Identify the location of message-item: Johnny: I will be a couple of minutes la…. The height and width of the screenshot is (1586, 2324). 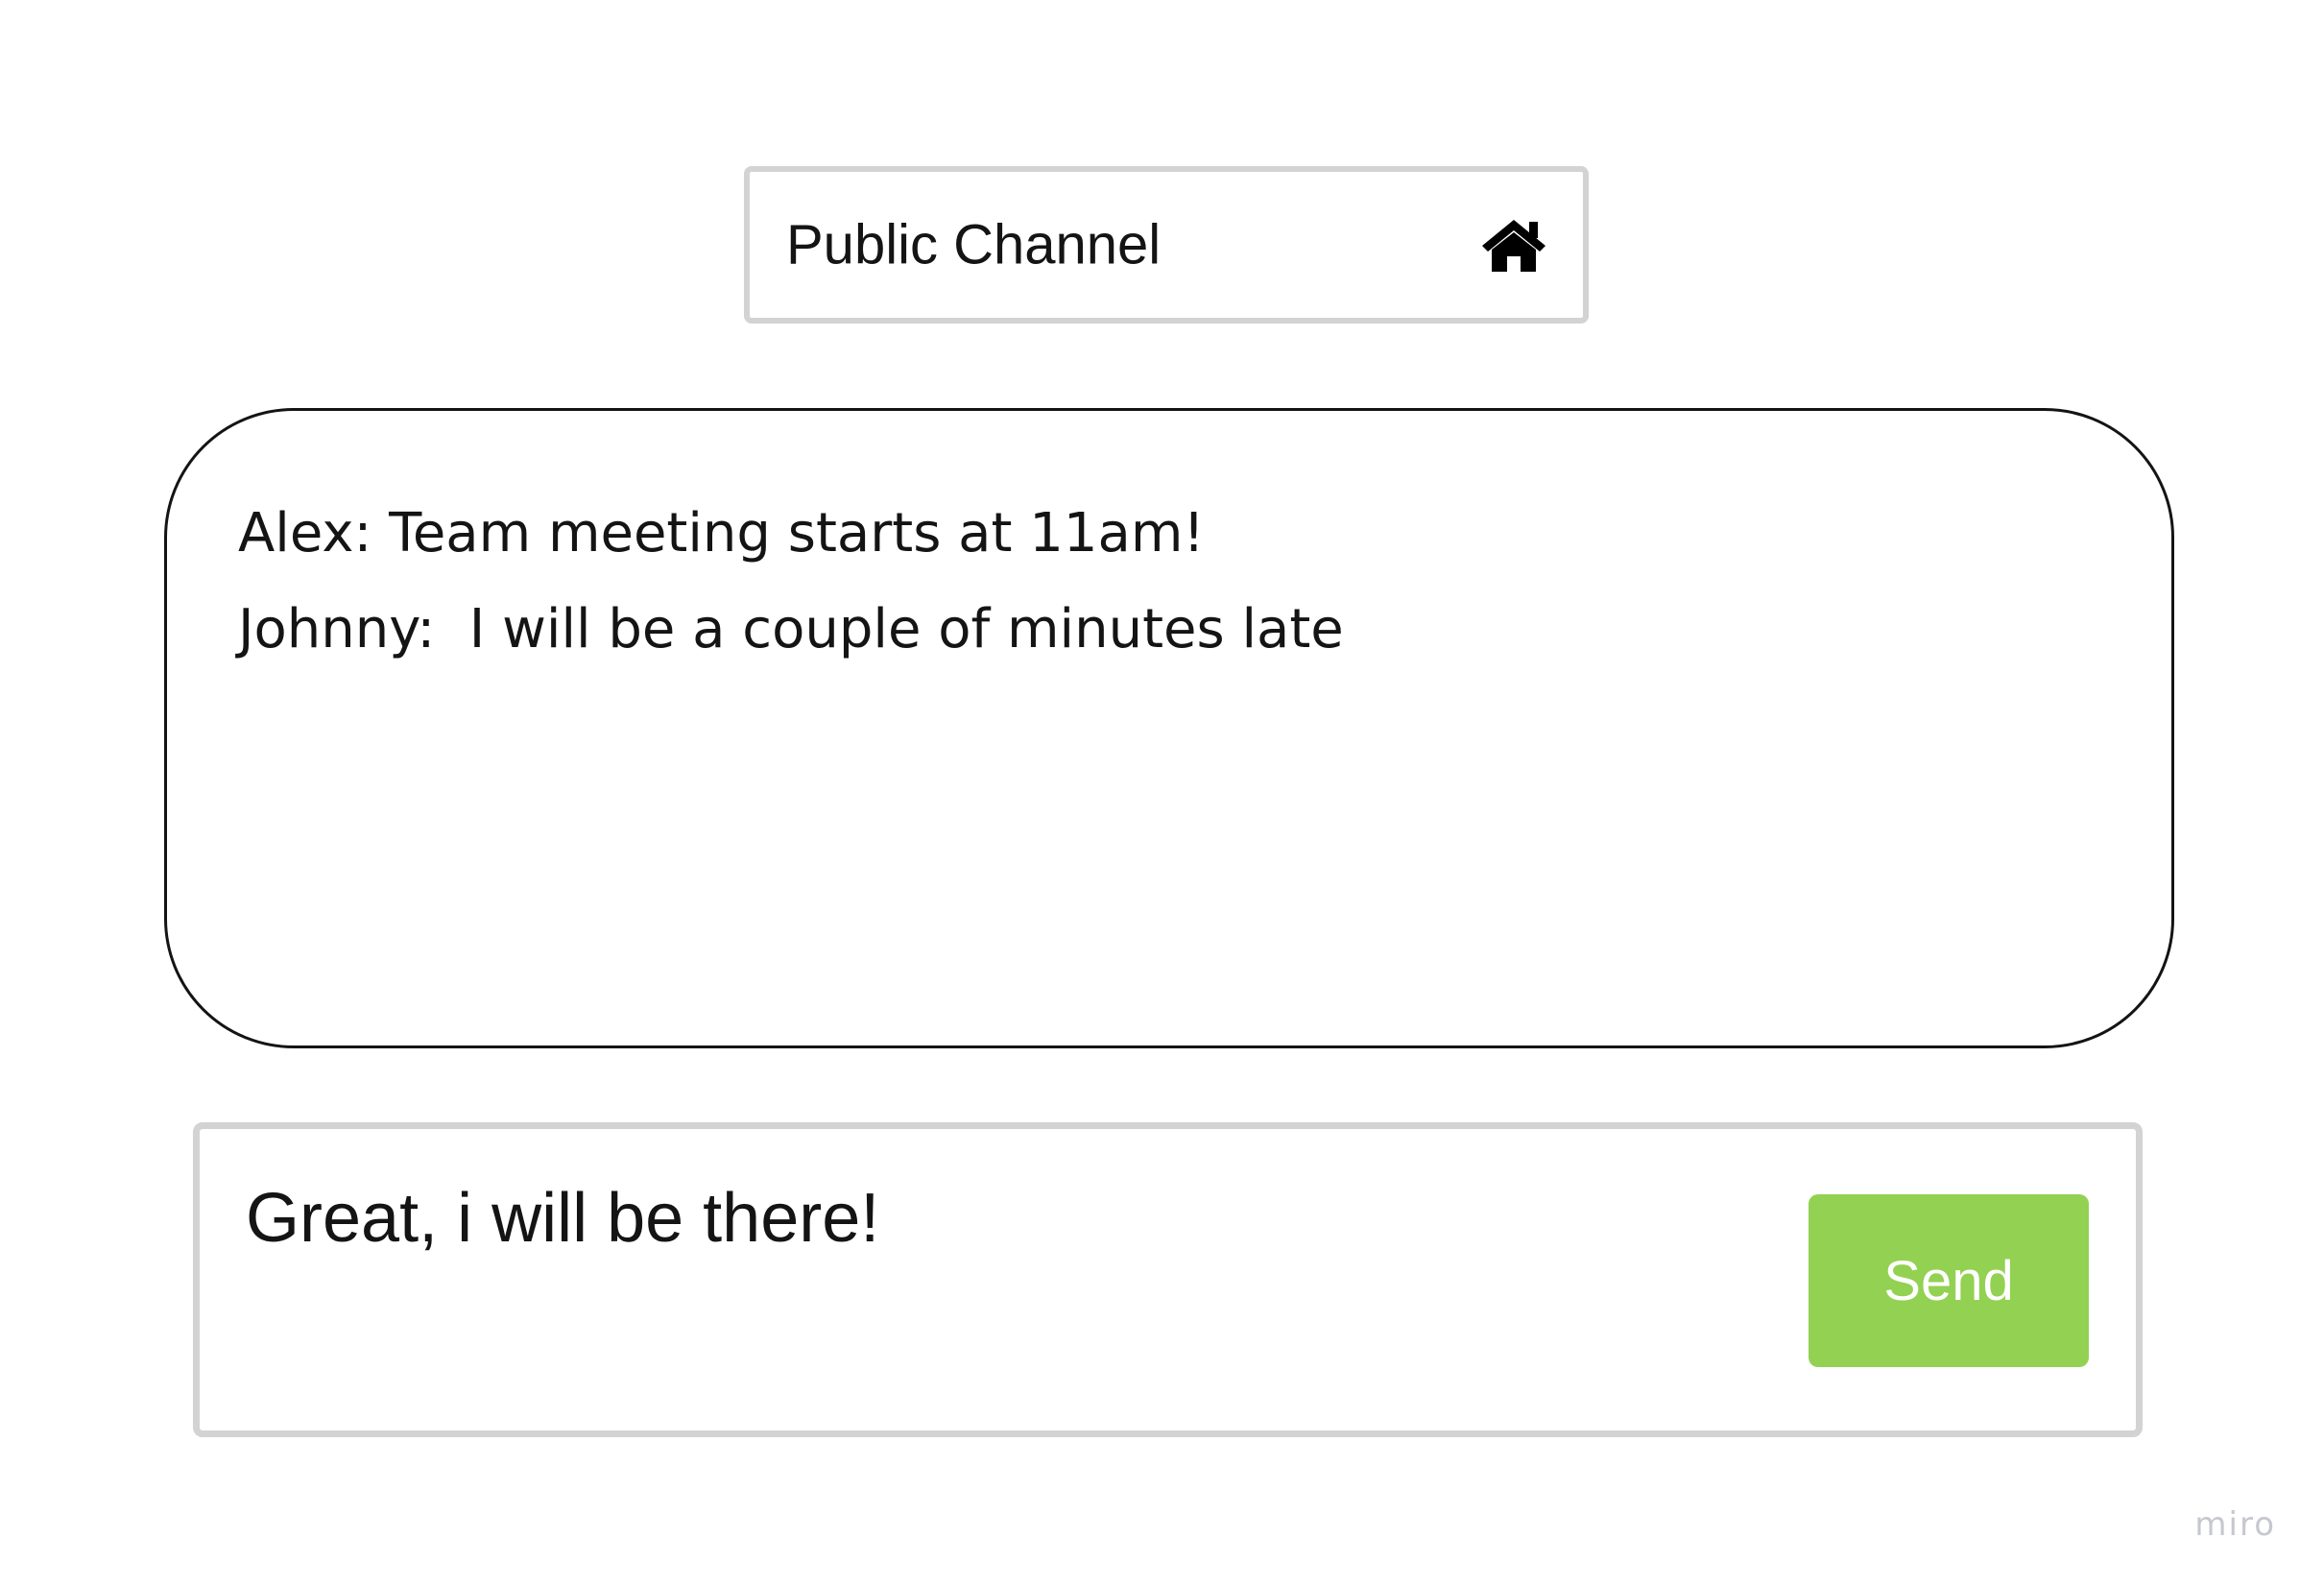
(791, 630).